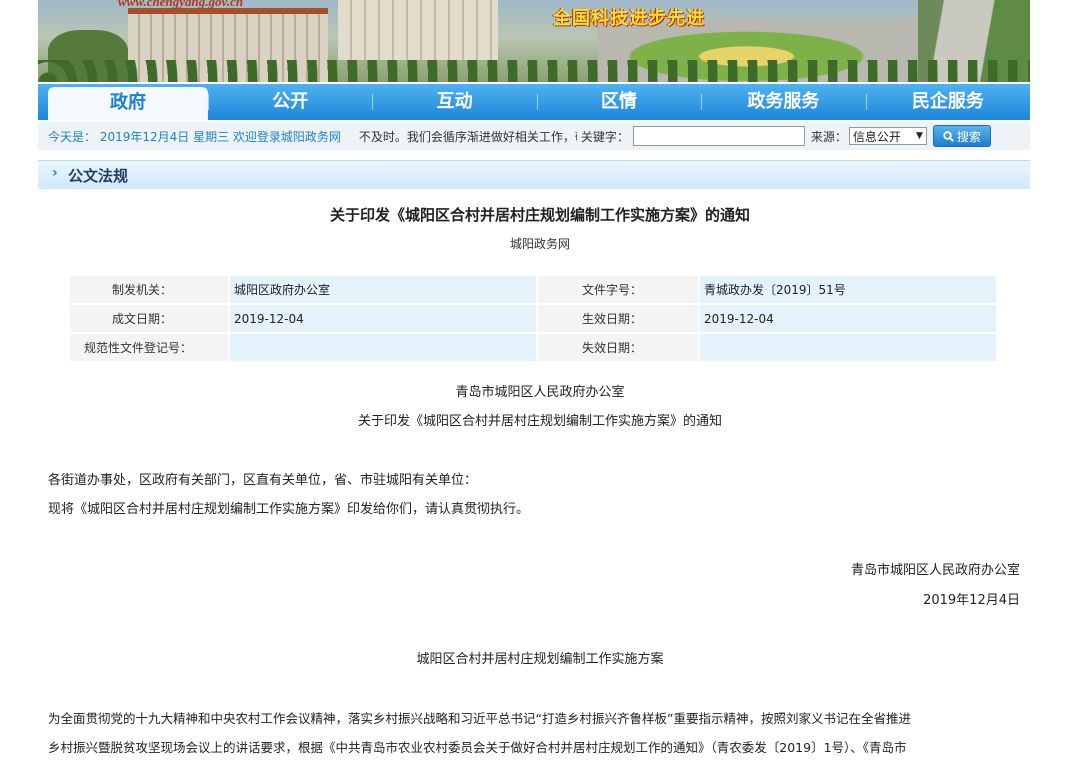 This screenshot has height=760, width=1080. What do you see at coordinates (55, 173) in the screenshot?
I see `chevron-right-icon: ›` at bounding box center [55, 173].